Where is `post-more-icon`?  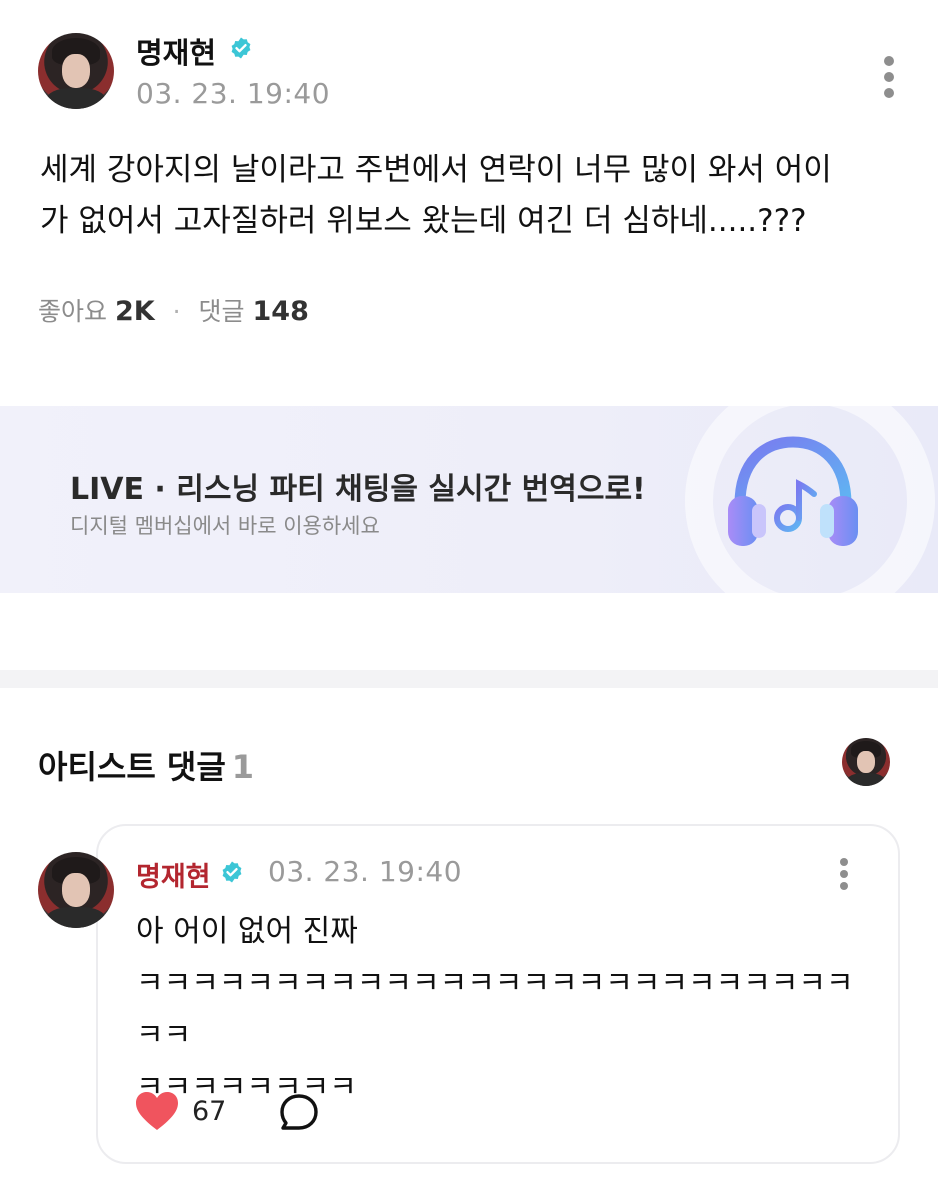 post-more-icon is located at coordinates (890, 77).